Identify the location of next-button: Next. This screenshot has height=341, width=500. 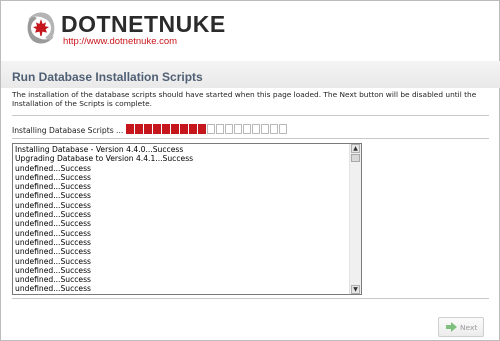
(461, 327).